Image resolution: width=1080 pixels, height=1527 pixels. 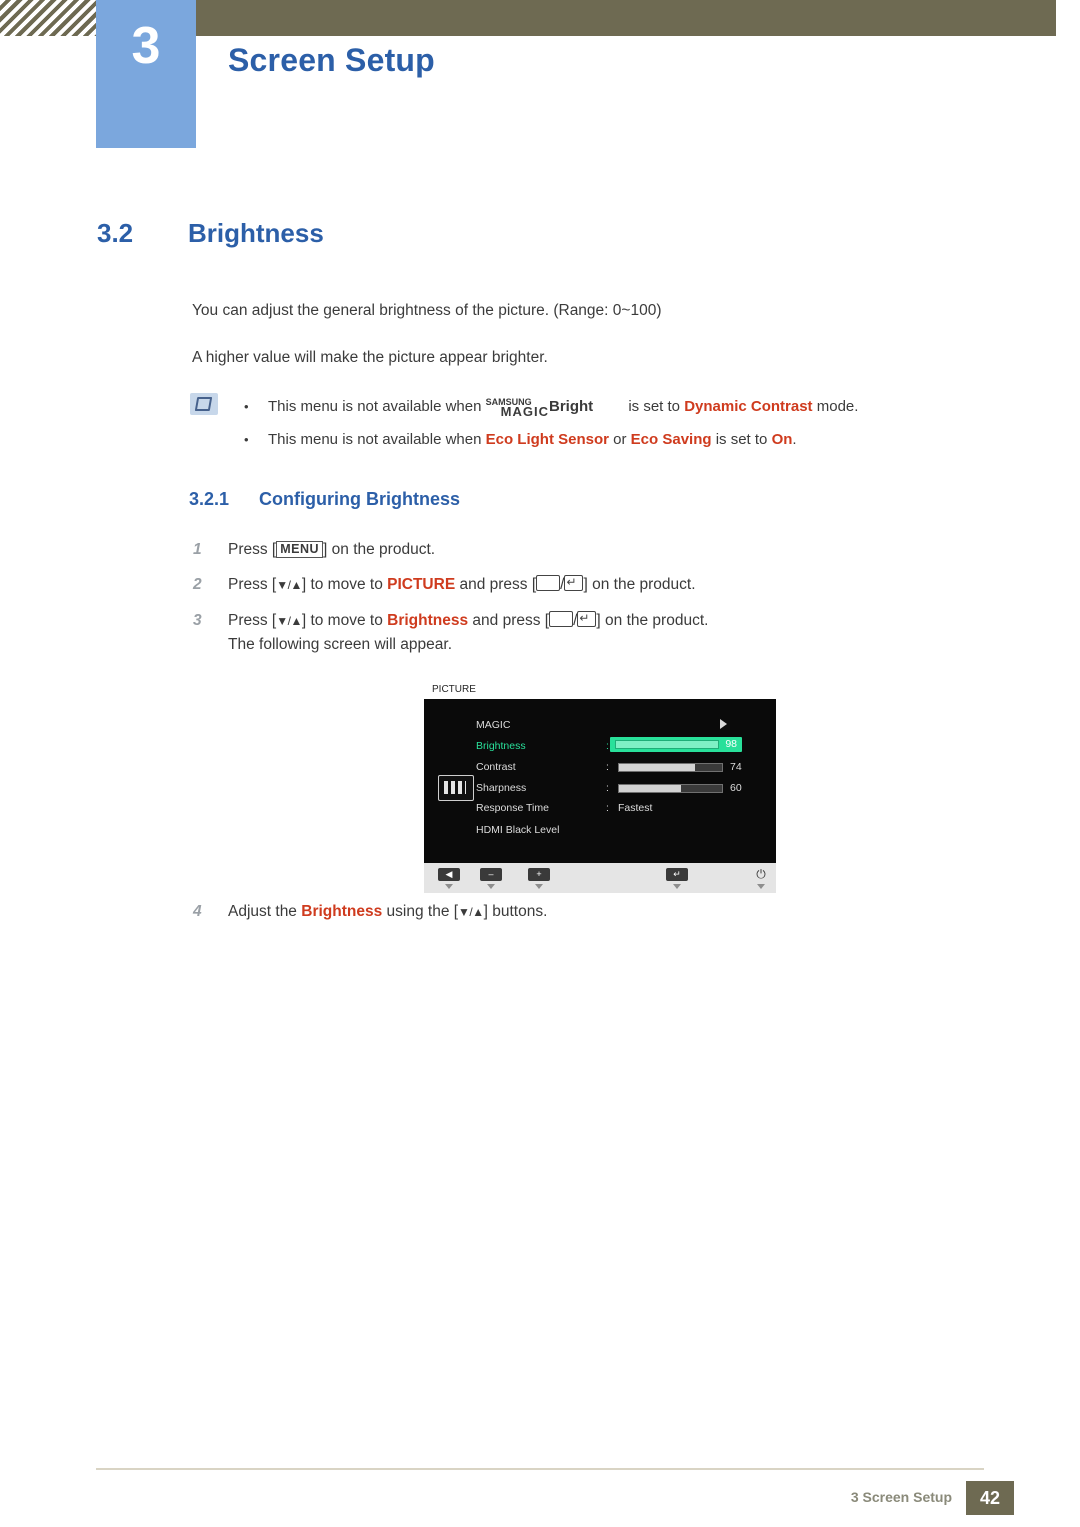 What do you see at coordinates (252, 584) in the screenshot?
I see `step-2-text-a: Press [` at bounding box center [252, 584].